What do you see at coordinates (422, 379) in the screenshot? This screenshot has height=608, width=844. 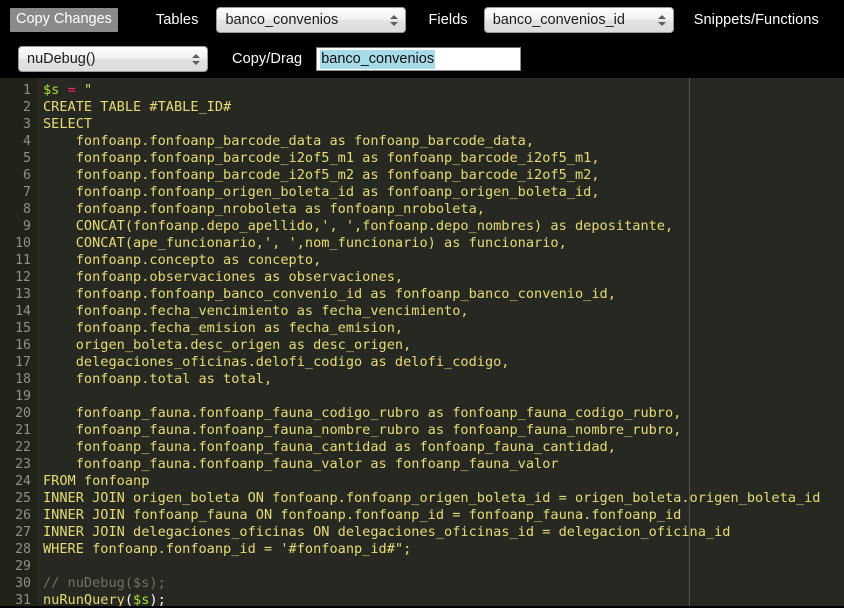 I see `code-line: 18 fonfoanp.total as total,` at bounding box center [422, 379].